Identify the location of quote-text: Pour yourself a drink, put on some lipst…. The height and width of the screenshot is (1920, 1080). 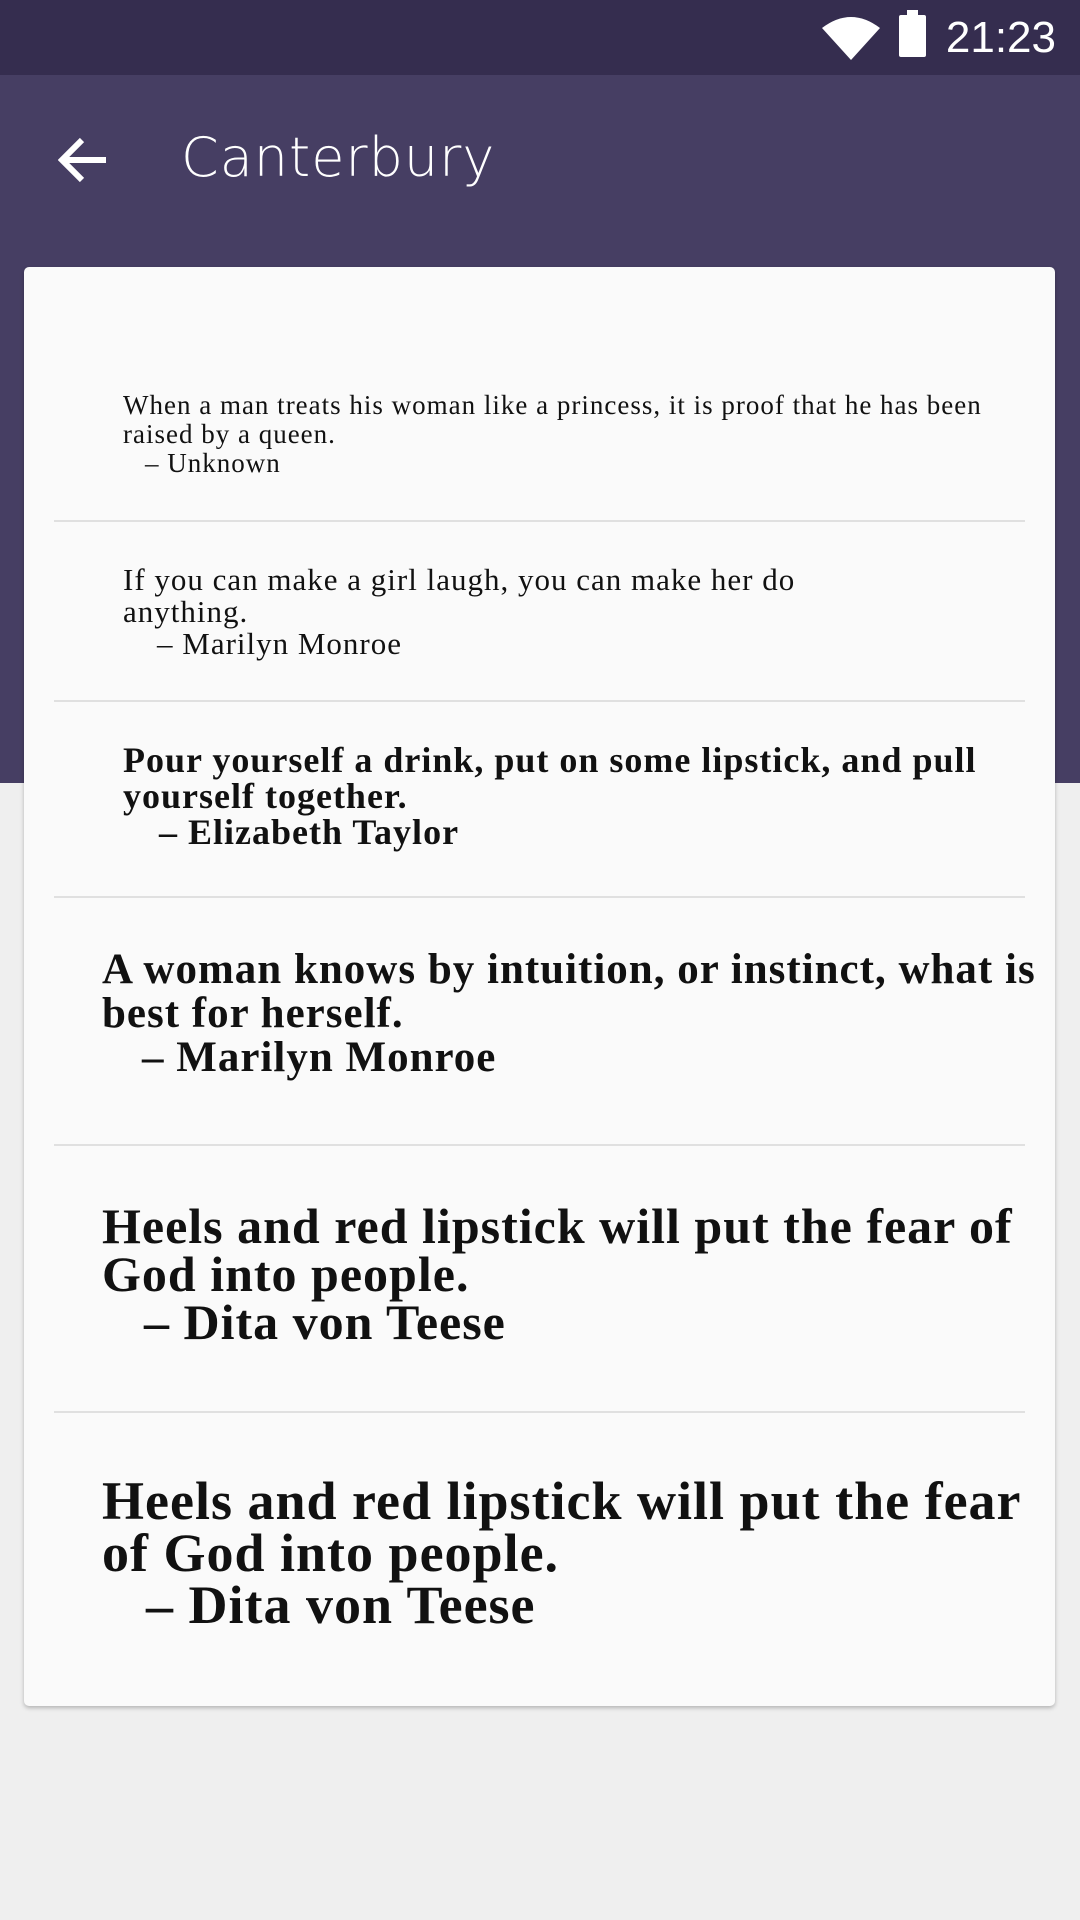
(550, 778).